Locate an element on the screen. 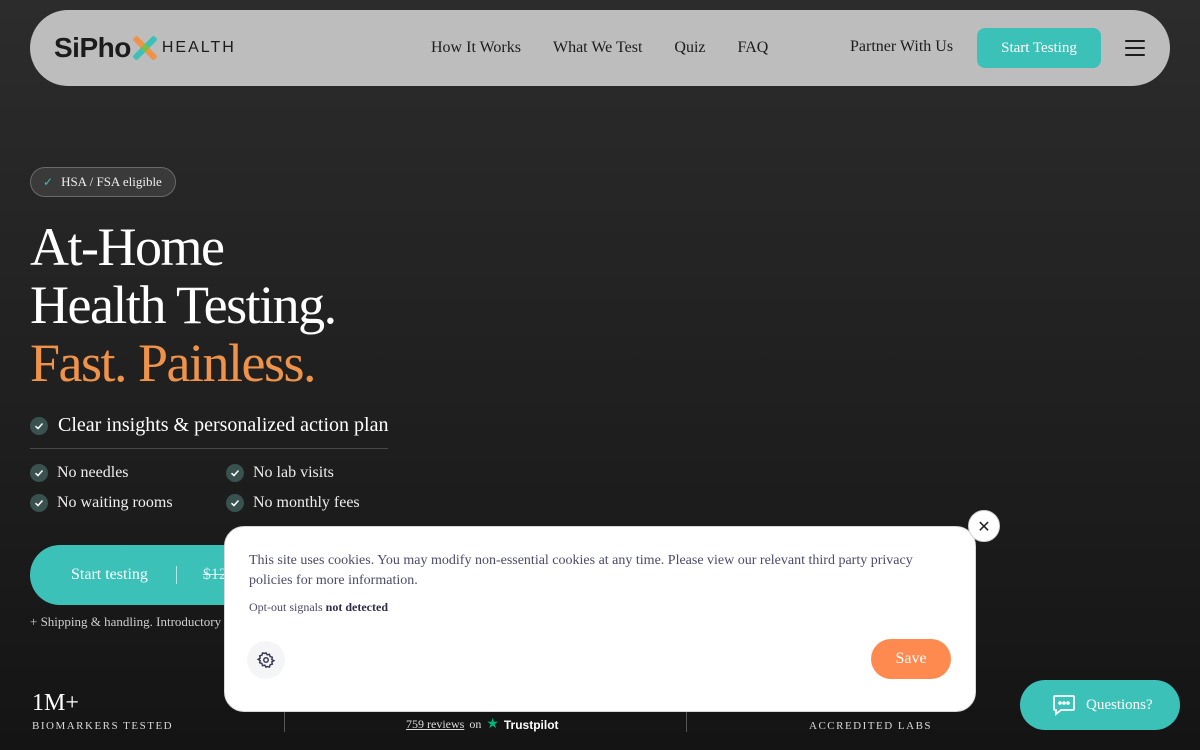 Image resolution: width=1200 pixels, height=750 pixels. cookie-save-button: Save is located at coordinates (911, 659).